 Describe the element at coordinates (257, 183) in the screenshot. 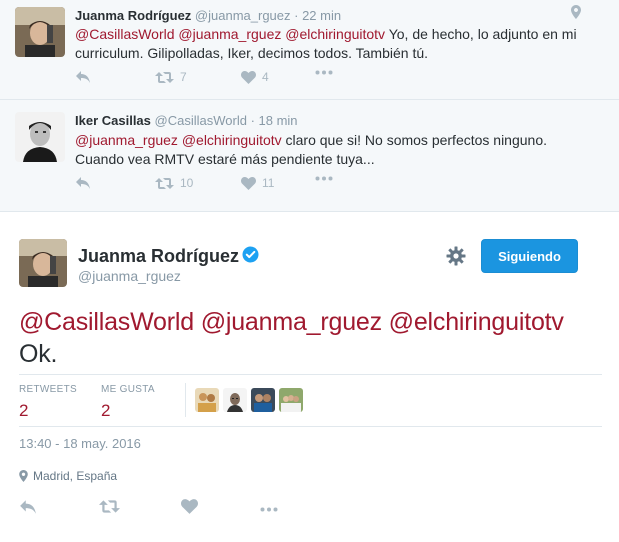

I see `like-button: 11` at that location.